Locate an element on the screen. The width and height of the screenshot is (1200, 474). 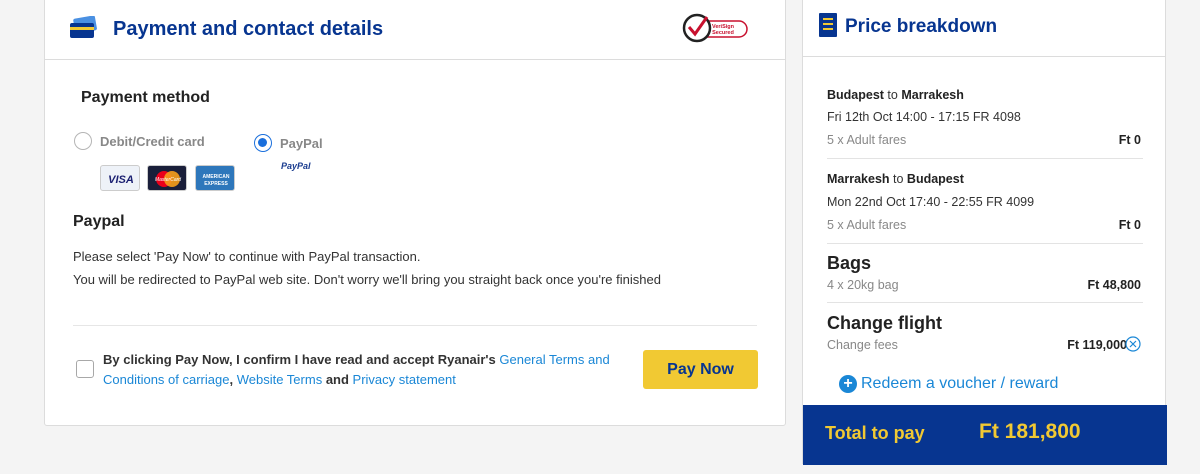
price-header: Price breakdown is located at coordinates (984, 28).